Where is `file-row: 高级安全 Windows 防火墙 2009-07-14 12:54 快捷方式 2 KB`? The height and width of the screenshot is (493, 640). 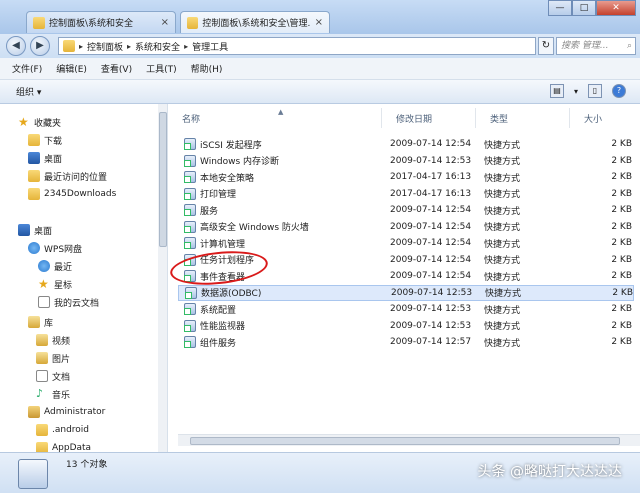 file-row: 高级安全 Windows 防火墙 2009-07-14 12:54 快捷方式 2 KB is located at coordinates (406, 227).